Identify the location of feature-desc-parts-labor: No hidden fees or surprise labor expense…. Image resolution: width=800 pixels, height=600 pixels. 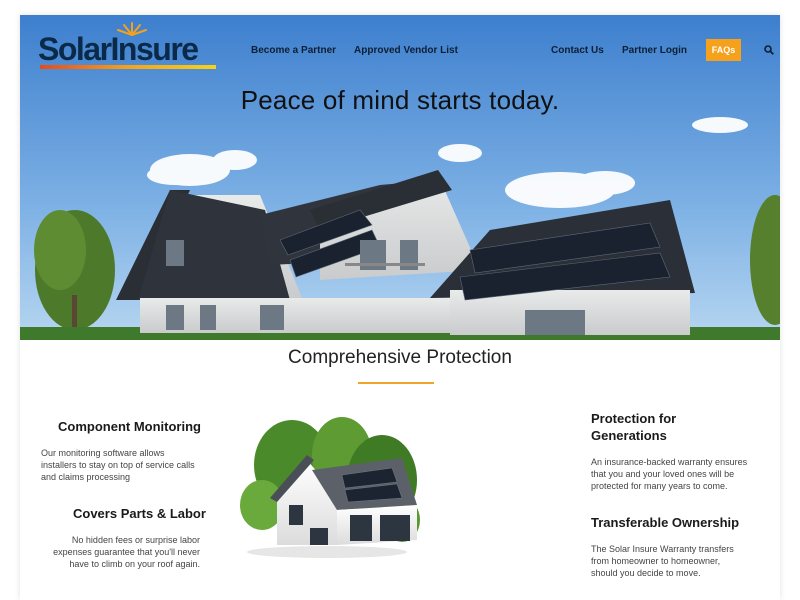
(126, 552).